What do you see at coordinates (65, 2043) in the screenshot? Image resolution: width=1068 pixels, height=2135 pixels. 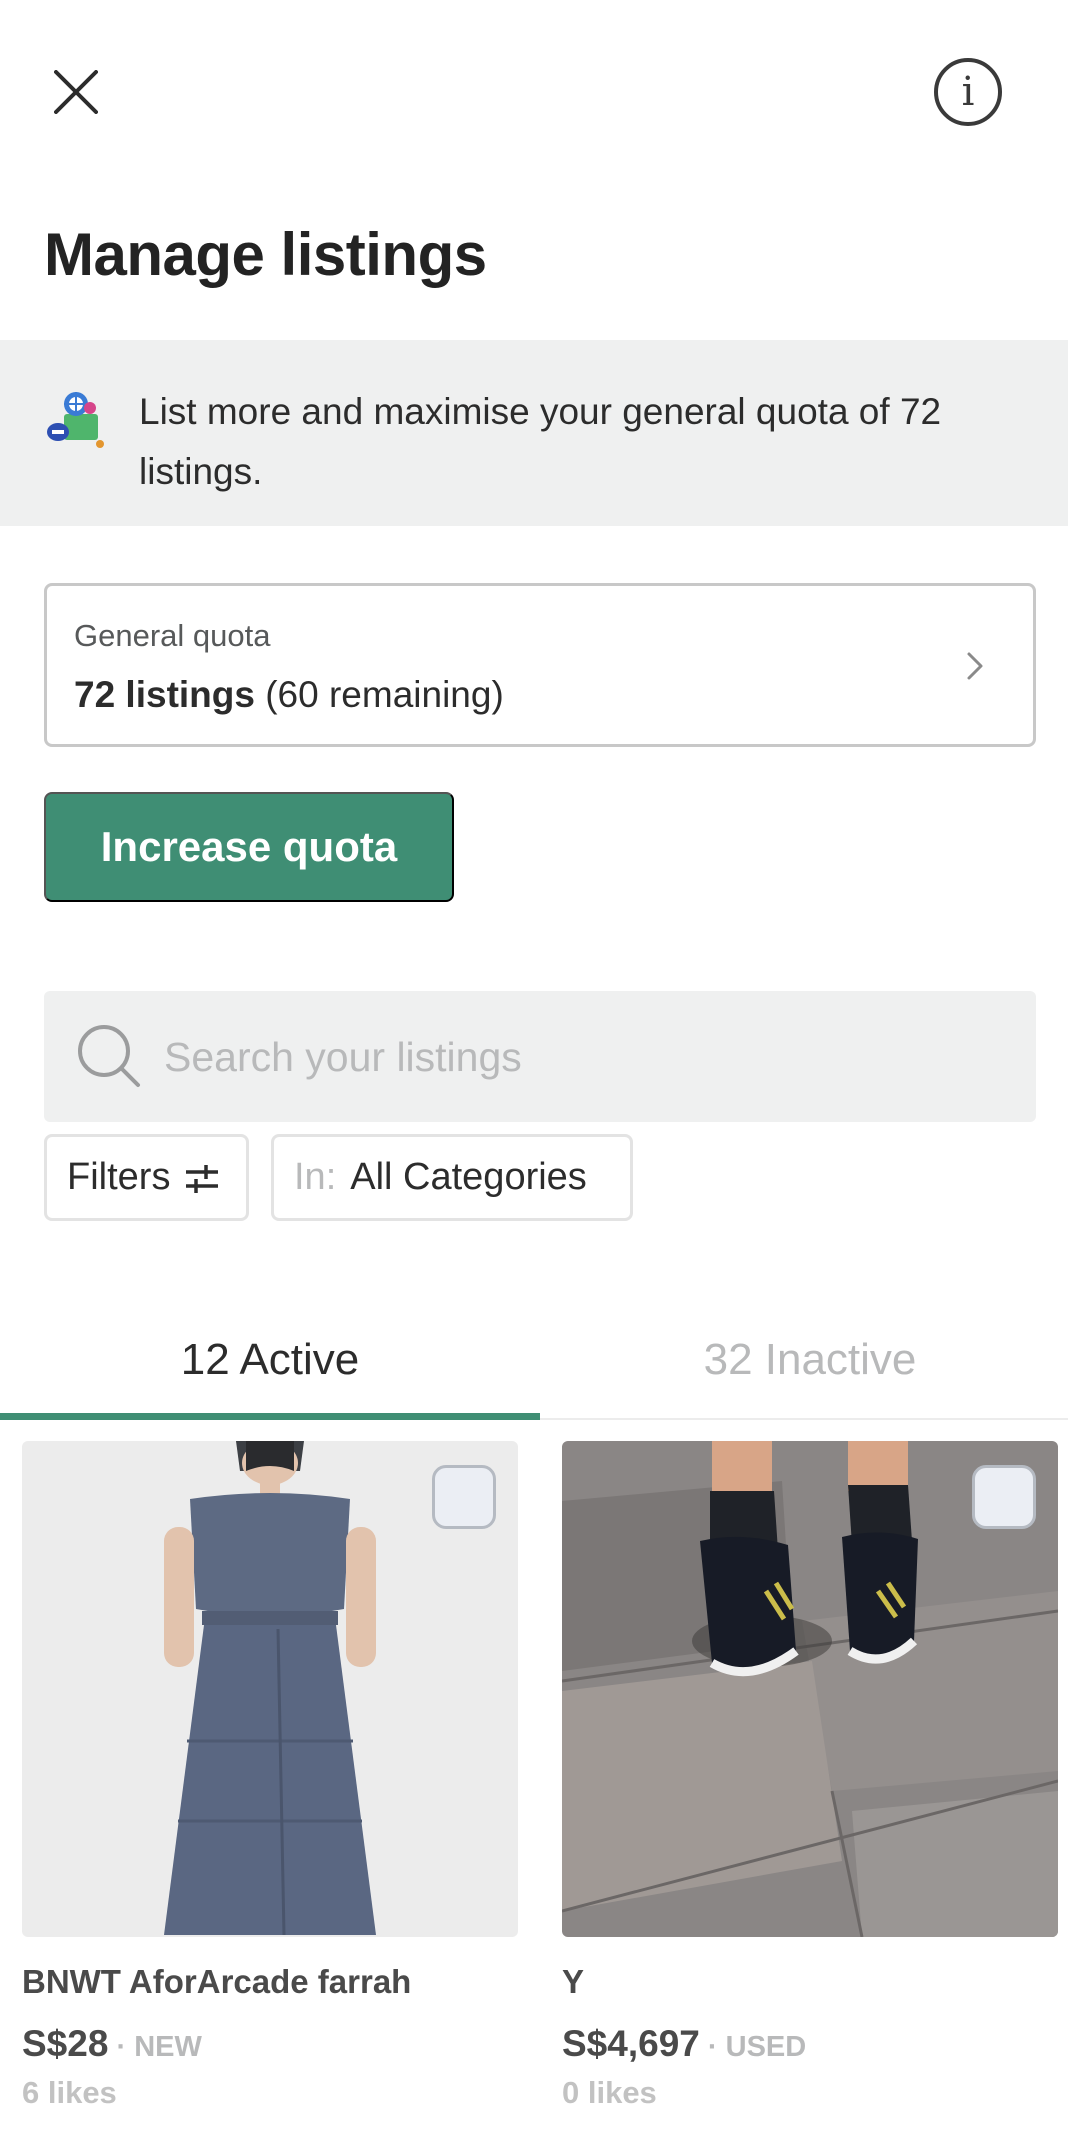 I see `price-value: S$28` at bounding box center [65, 2043].